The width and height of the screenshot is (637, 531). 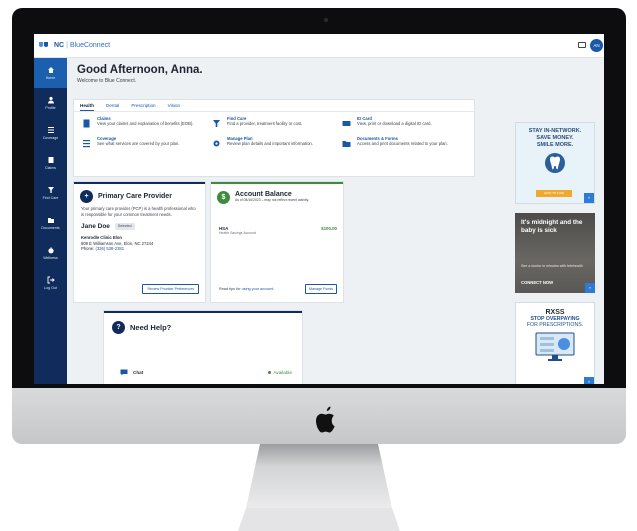 What do you see at coordinates (112, 105) in the screenshot?
I see `tab-dental: Dental` at bounding box center [112, 105].